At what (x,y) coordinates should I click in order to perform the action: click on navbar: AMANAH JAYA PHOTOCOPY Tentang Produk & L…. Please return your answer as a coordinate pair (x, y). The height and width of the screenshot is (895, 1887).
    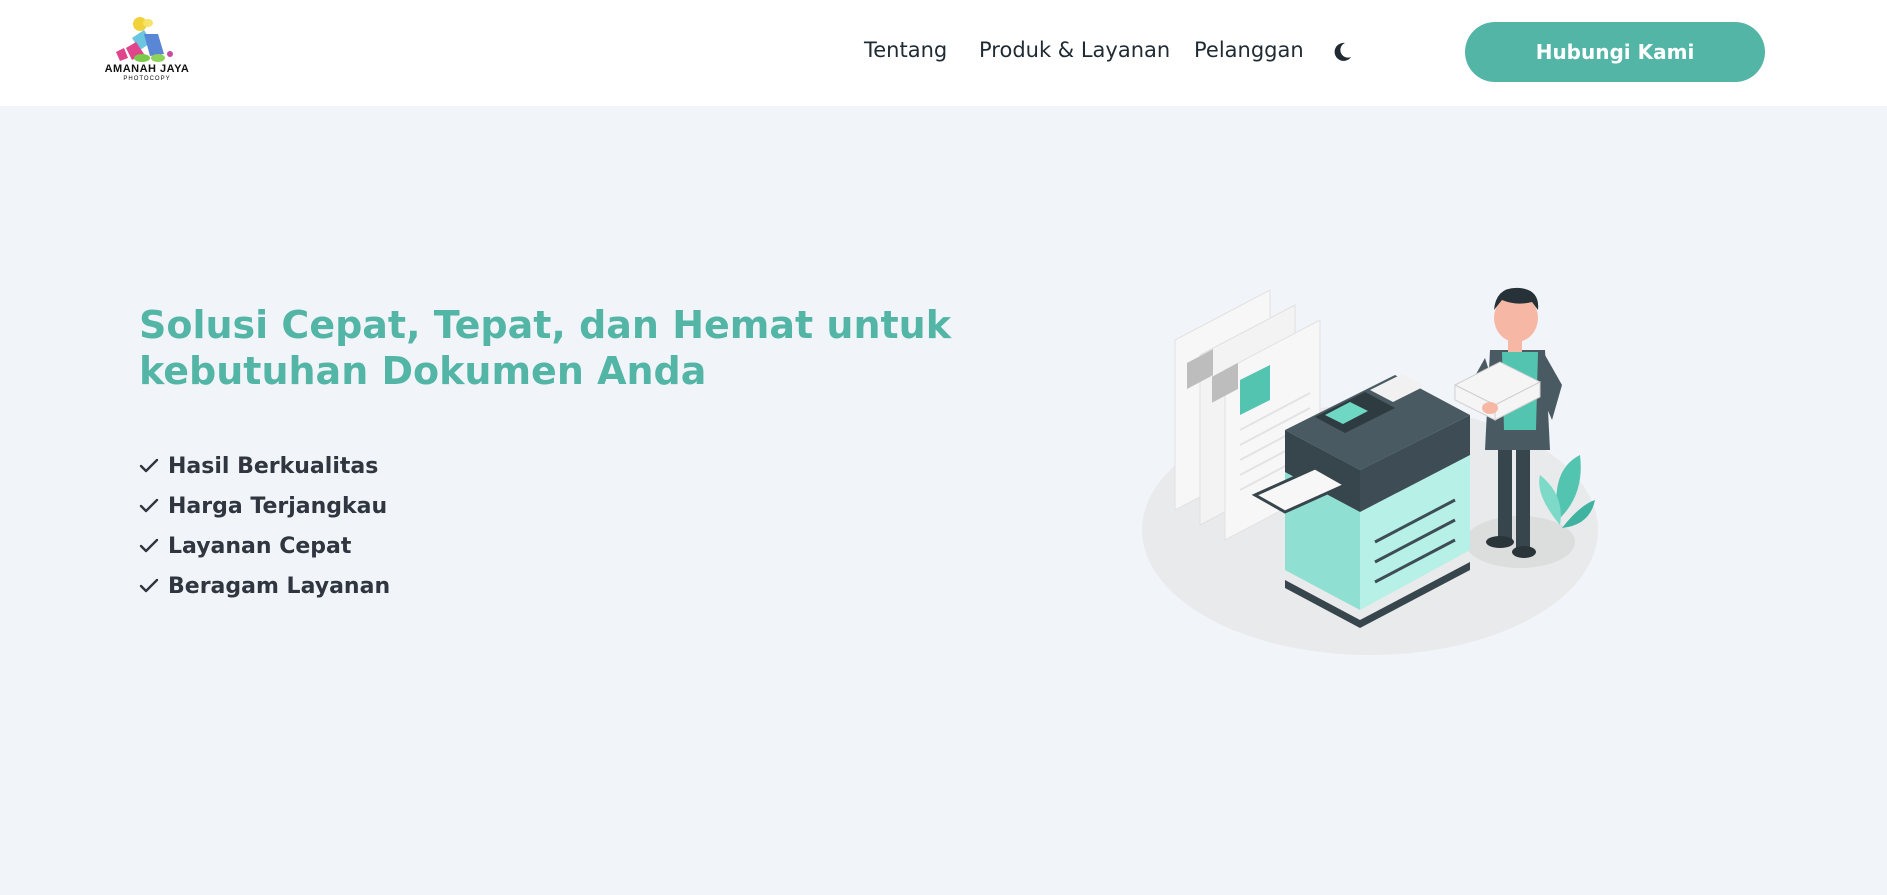
    Looking at the image, I should click on (943, 53).